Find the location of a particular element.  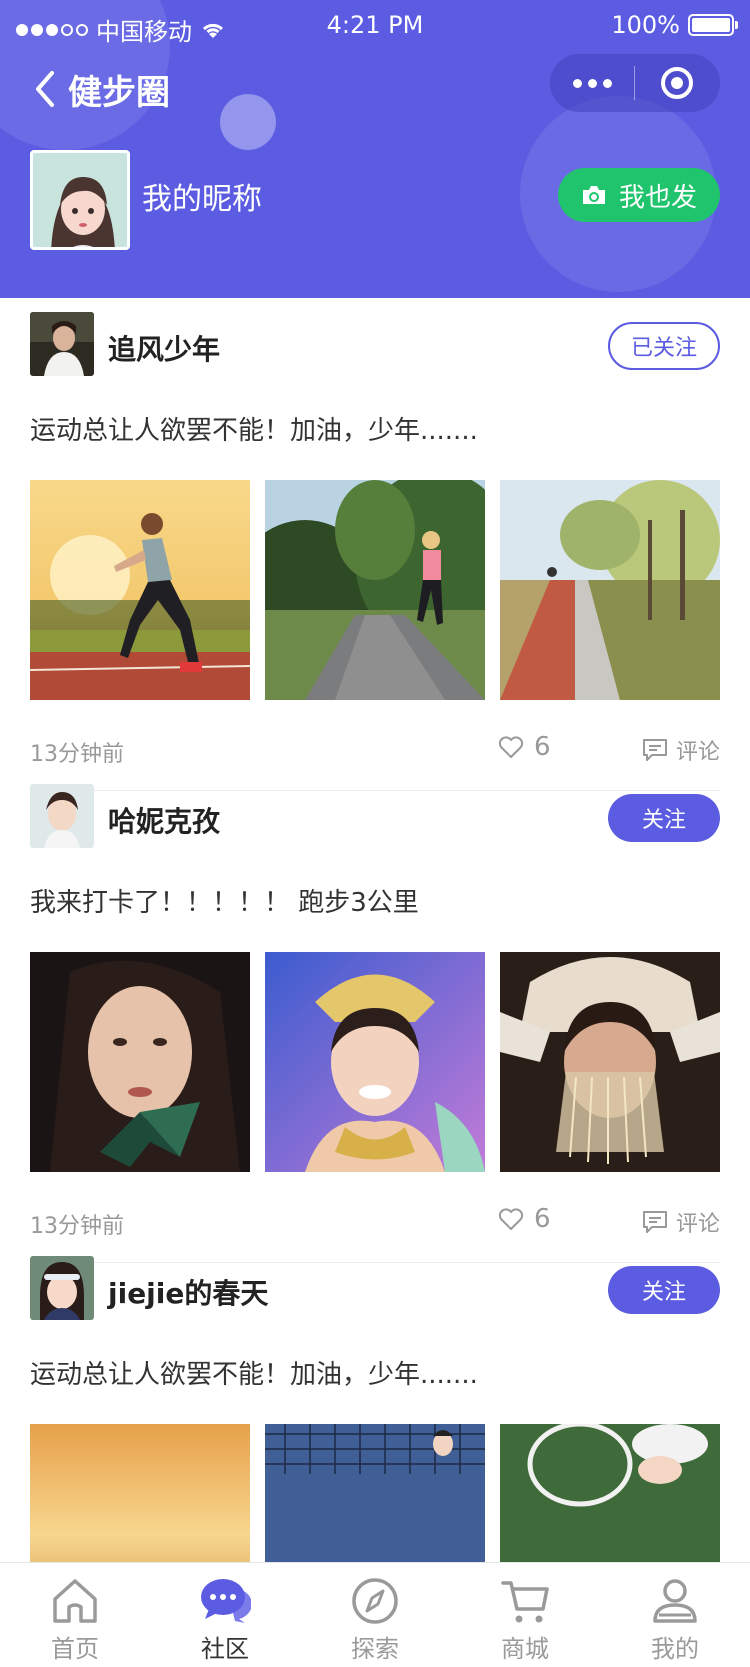

post-button: 我也发 is located at coordinates (639, 195).